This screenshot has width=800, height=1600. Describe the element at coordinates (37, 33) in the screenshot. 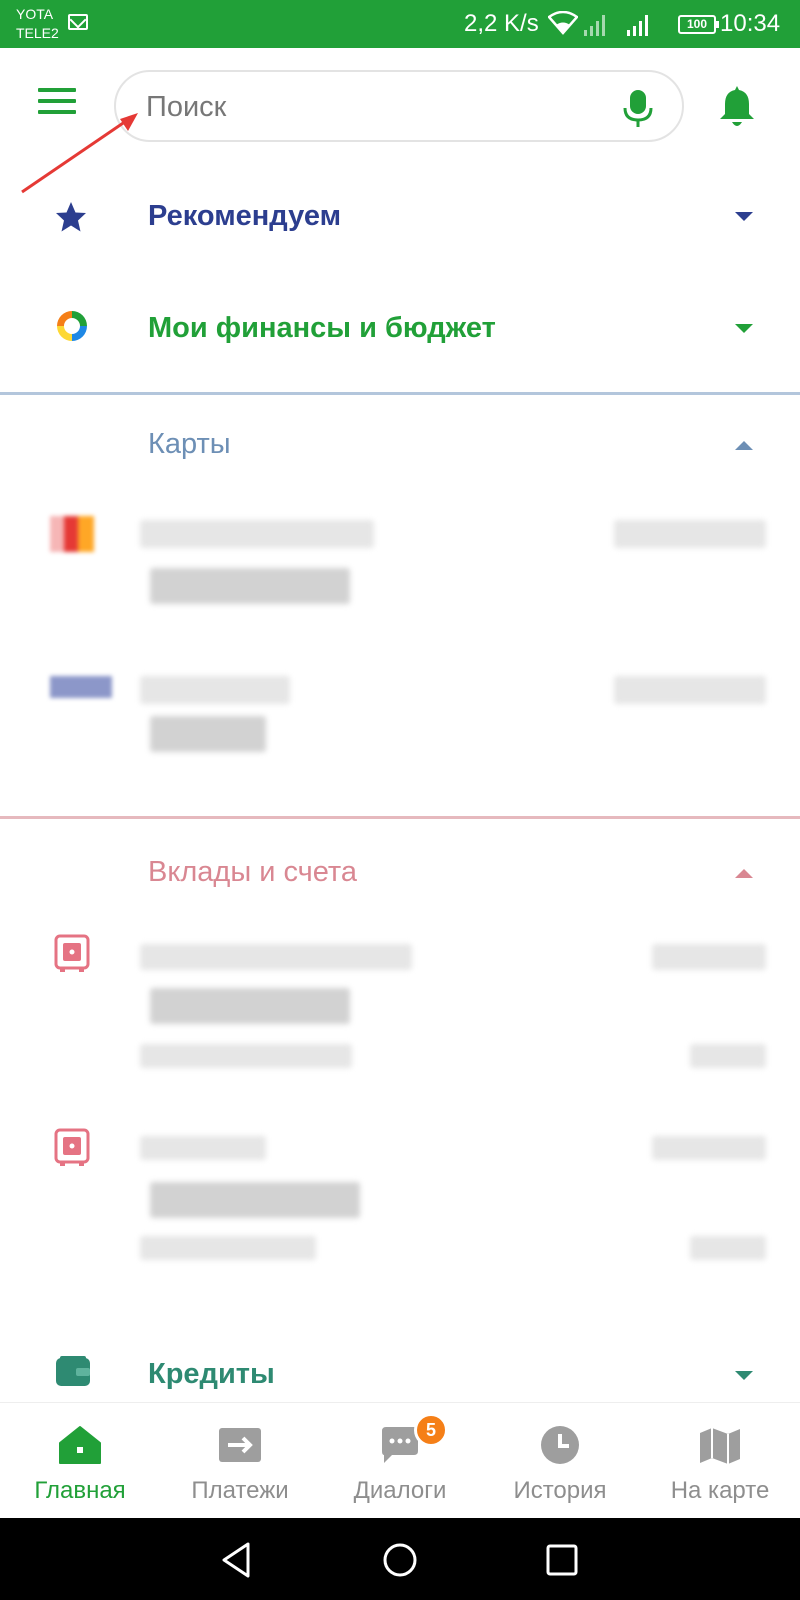

I see `carrier-tele2: TELE2` at that location.